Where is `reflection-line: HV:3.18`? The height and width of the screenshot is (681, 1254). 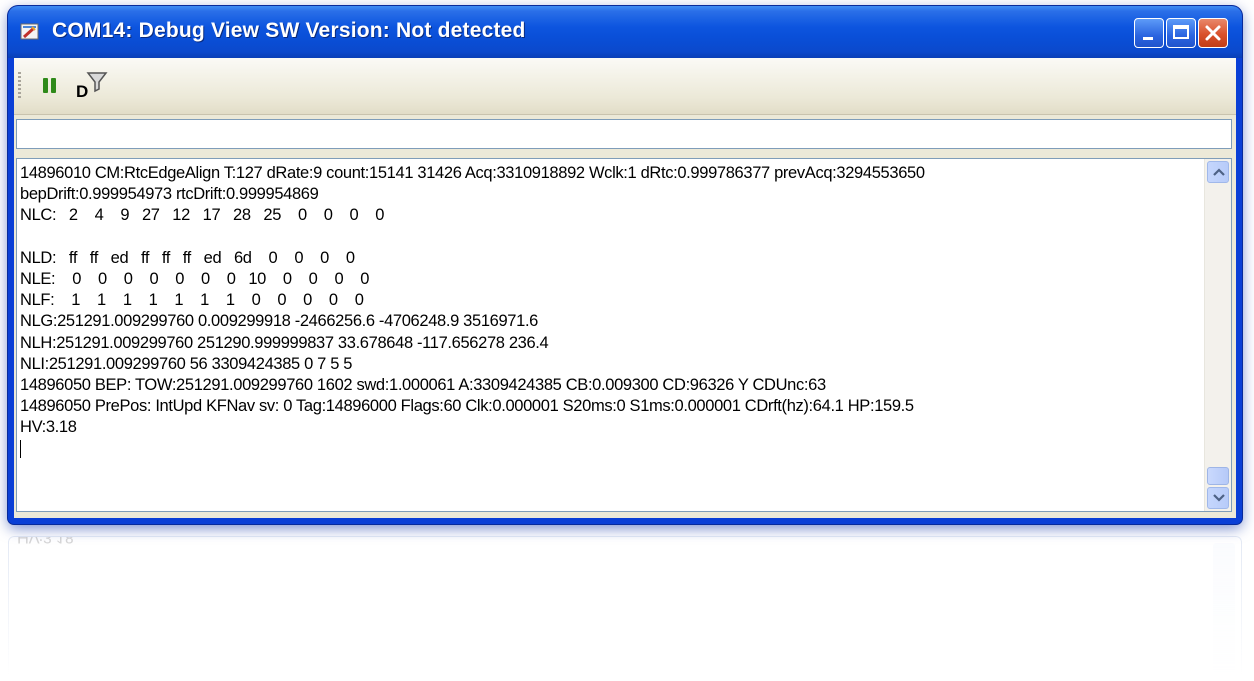 reflection-line: HV:3.18 is located at coordinates (45, 541).